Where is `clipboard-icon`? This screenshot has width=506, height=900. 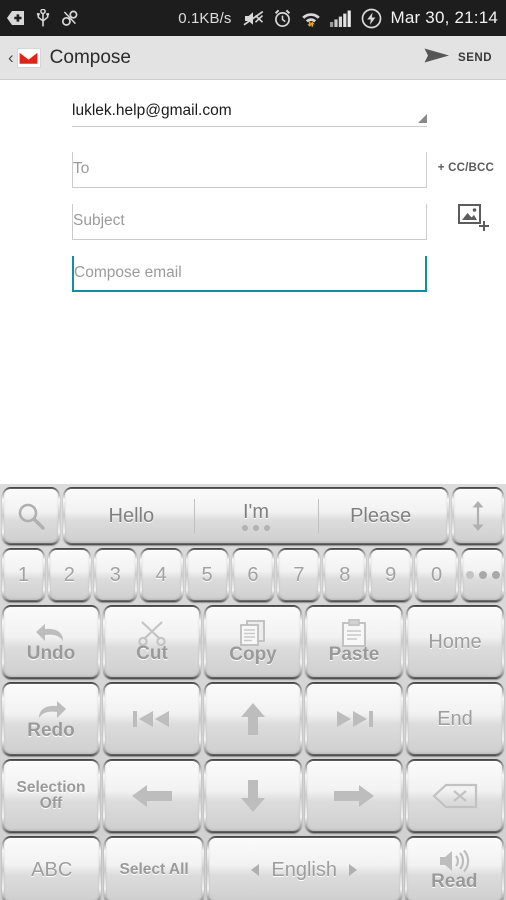
clipboard-icon is located at coordinates (354, 633).